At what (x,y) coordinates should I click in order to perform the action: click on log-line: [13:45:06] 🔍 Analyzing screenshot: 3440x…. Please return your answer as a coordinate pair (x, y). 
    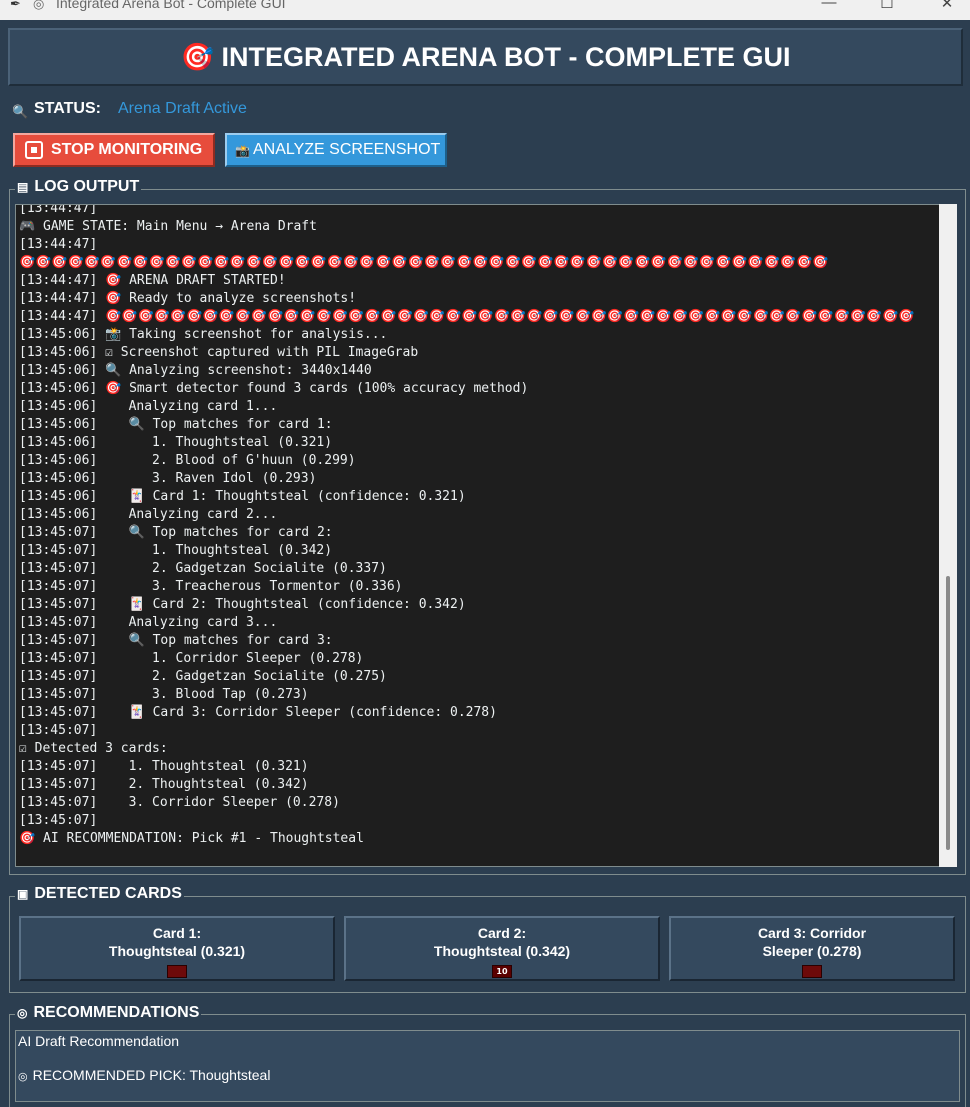
    Looking at the image, I should click on (195, 370).